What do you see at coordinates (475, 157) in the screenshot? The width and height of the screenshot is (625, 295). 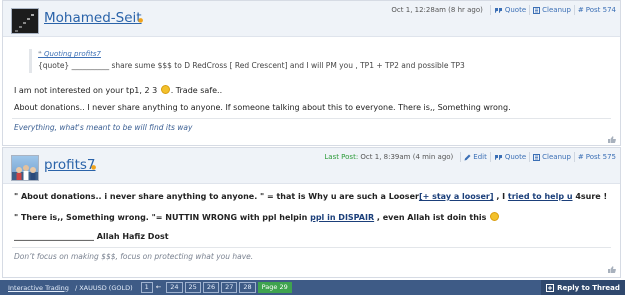 I see `edit-button: Edit` at bounding box center [475, 157].